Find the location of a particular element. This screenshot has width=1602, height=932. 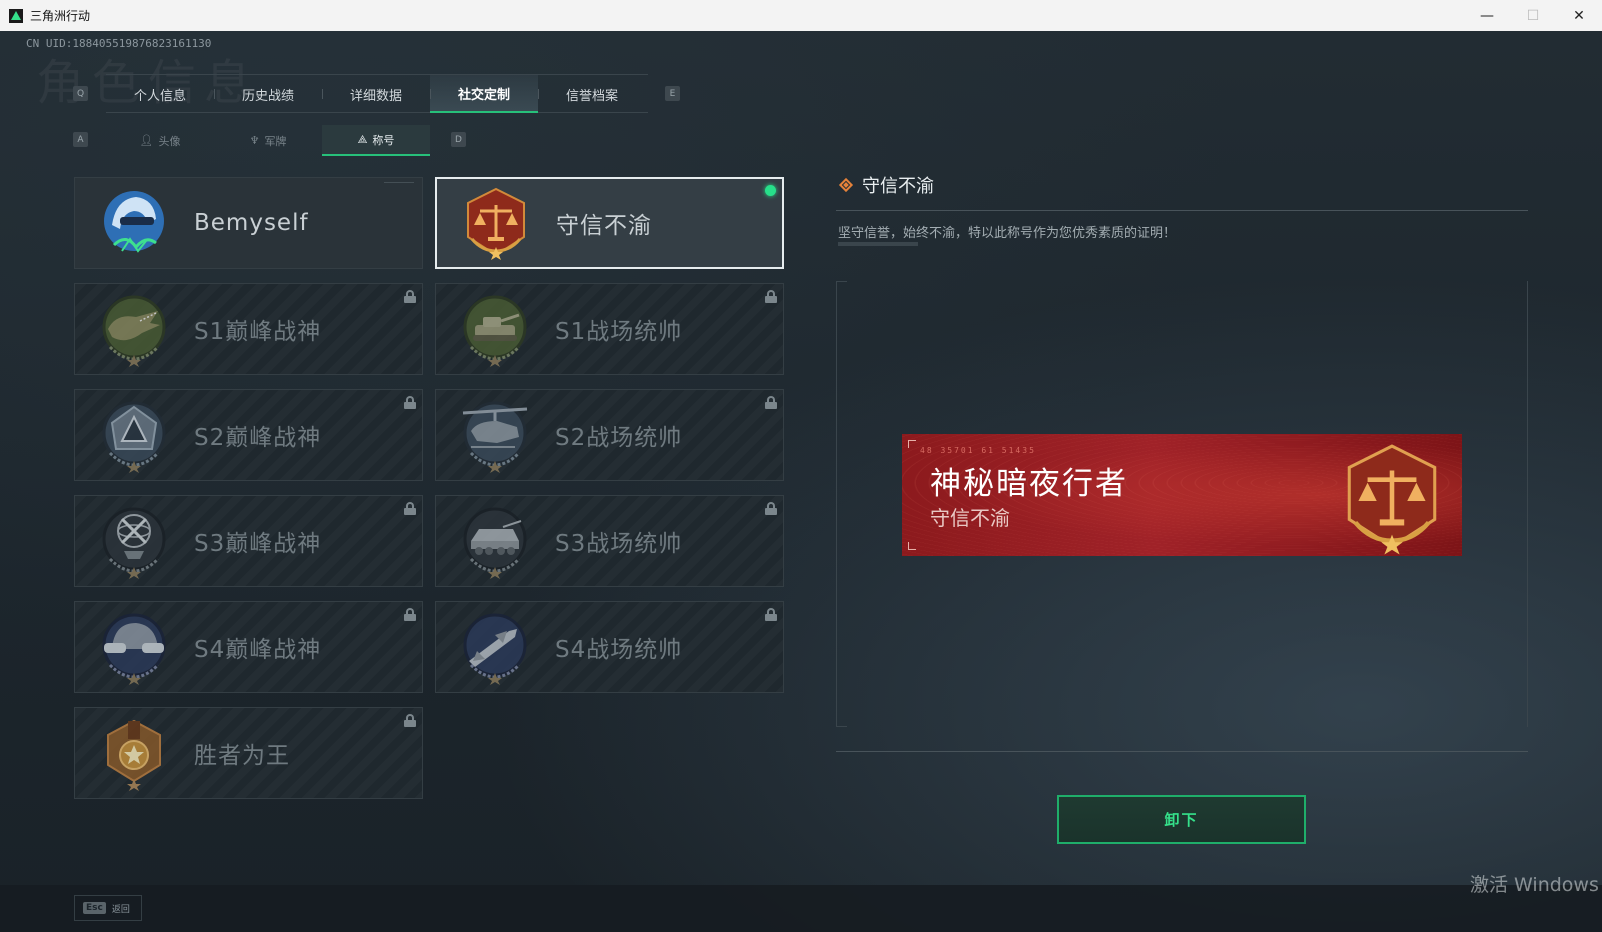

tank-badge-icon is located at coordinates (495, 329).